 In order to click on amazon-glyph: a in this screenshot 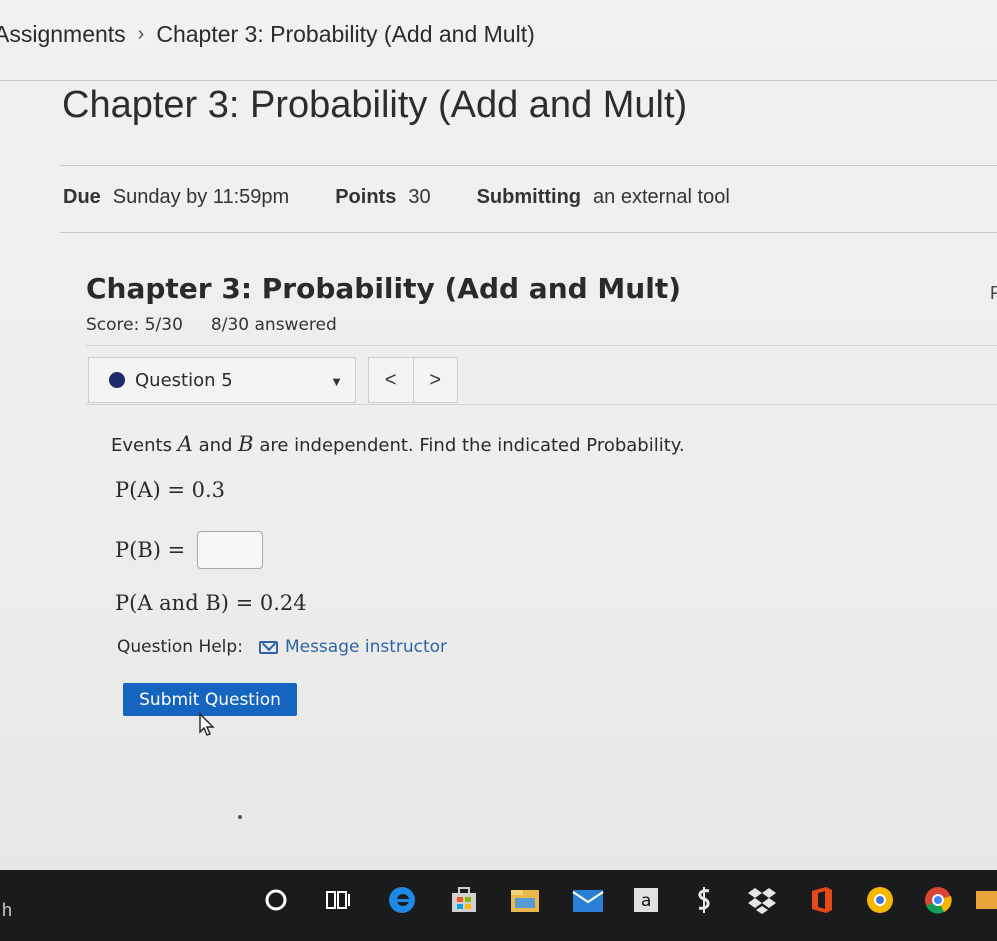, I will do `click(646, 901)`.